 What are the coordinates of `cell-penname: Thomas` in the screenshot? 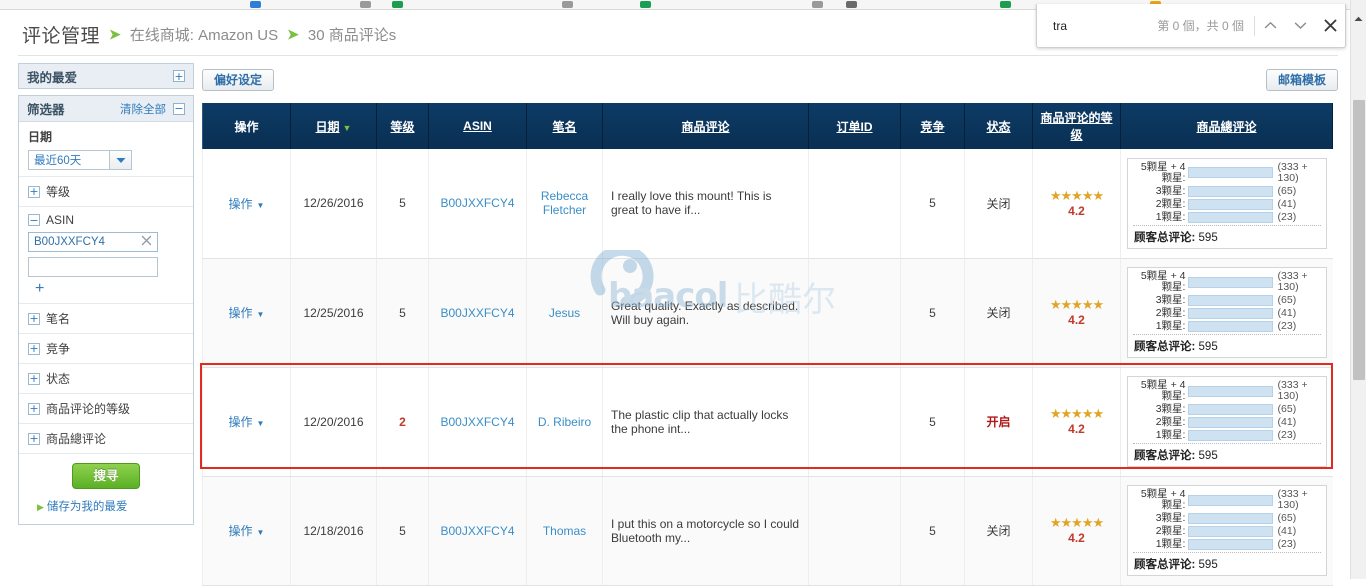 It's located at (564, 531).